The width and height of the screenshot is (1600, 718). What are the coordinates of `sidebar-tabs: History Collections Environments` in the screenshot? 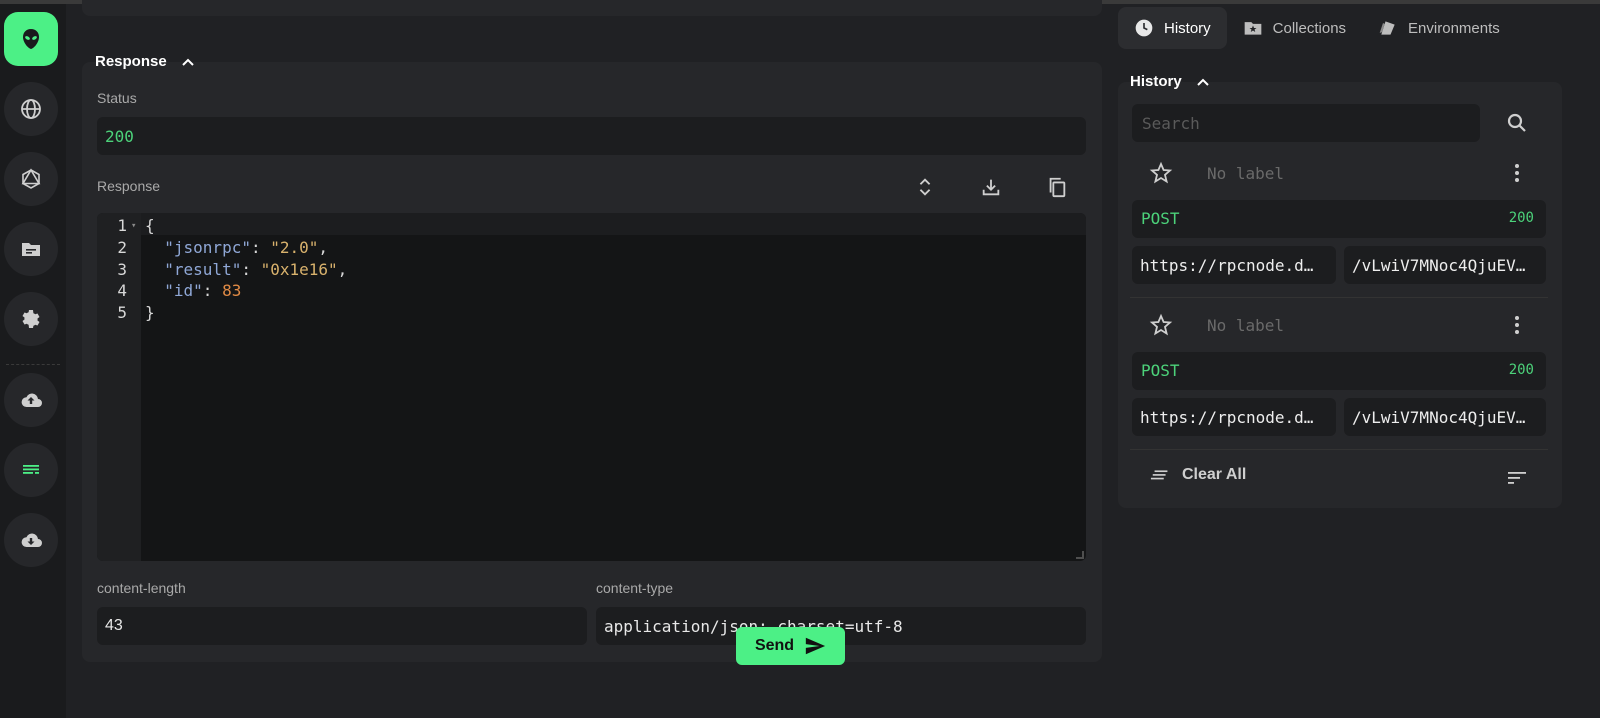 It's located at (1317, 28).